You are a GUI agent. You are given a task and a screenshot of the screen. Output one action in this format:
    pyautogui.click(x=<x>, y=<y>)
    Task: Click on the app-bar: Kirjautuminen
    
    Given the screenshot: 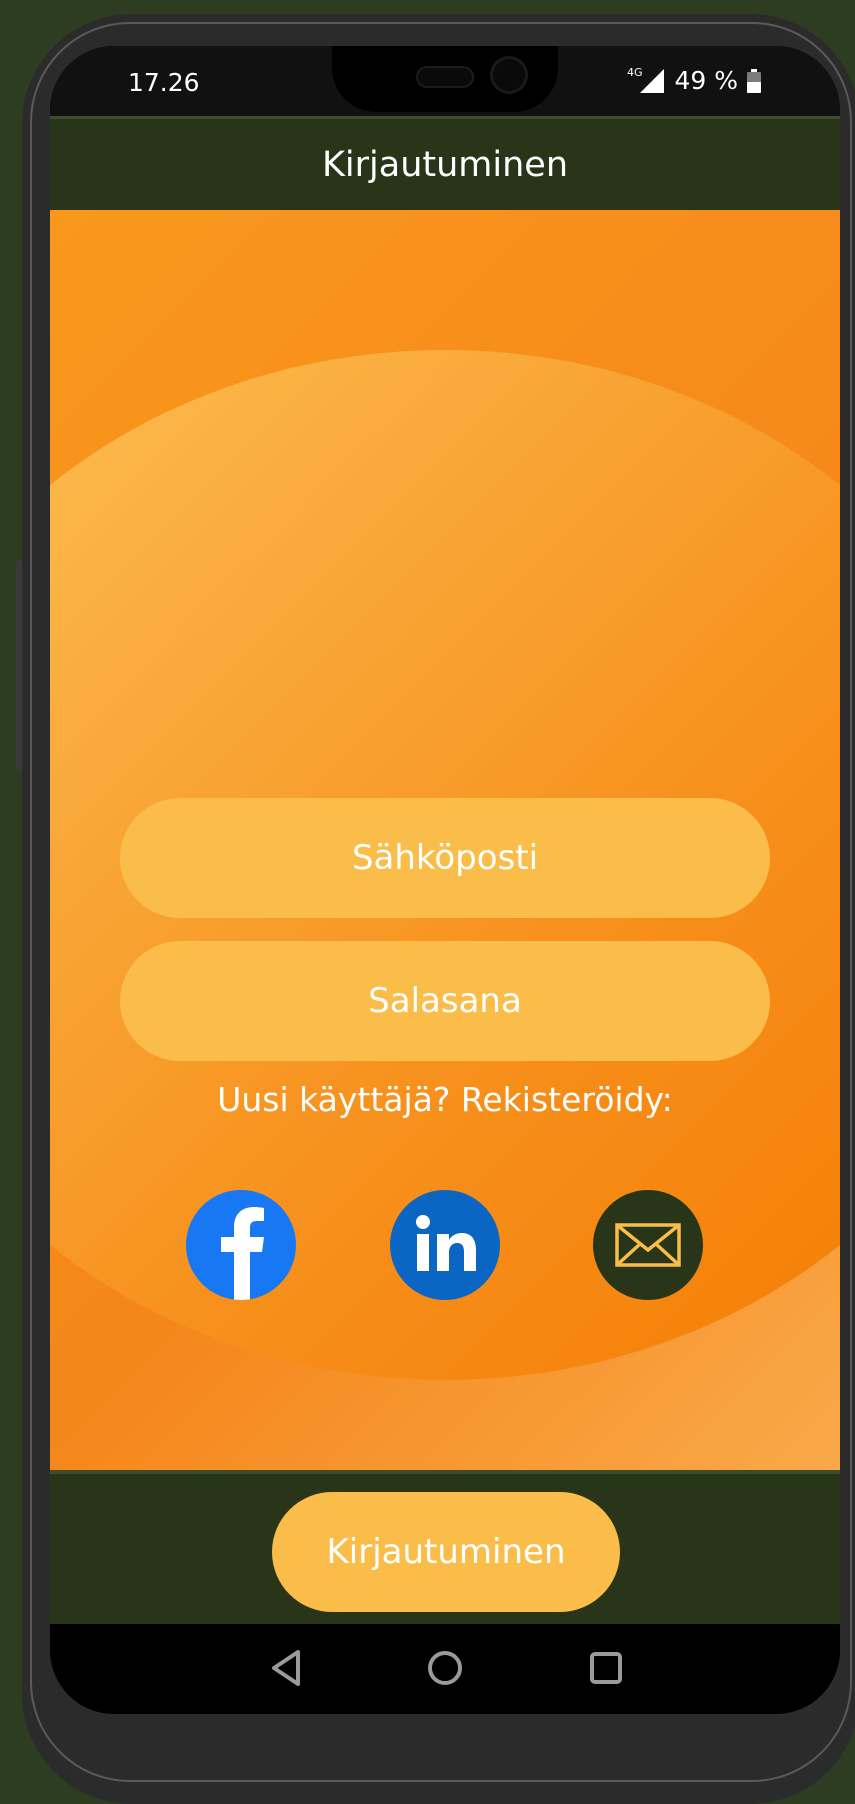 What is the action you would take?
    pyautogui.click(x=445, y=163)
    